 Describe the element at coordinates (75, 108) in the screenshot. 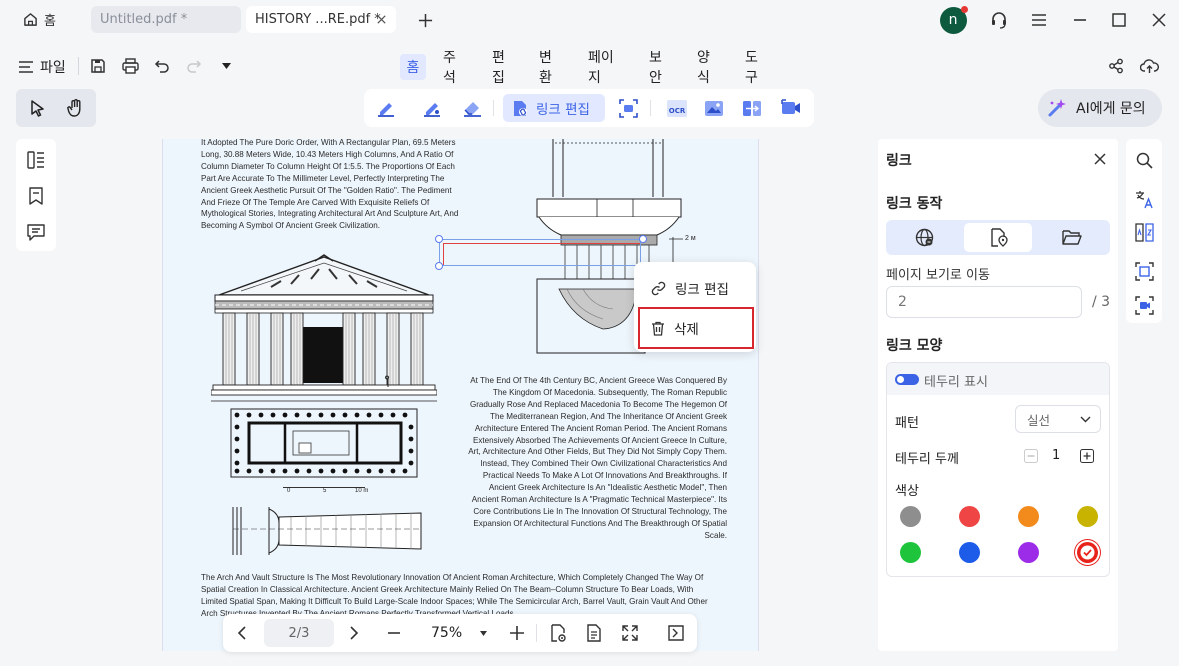

I see `hand-tool-icon` at that location.